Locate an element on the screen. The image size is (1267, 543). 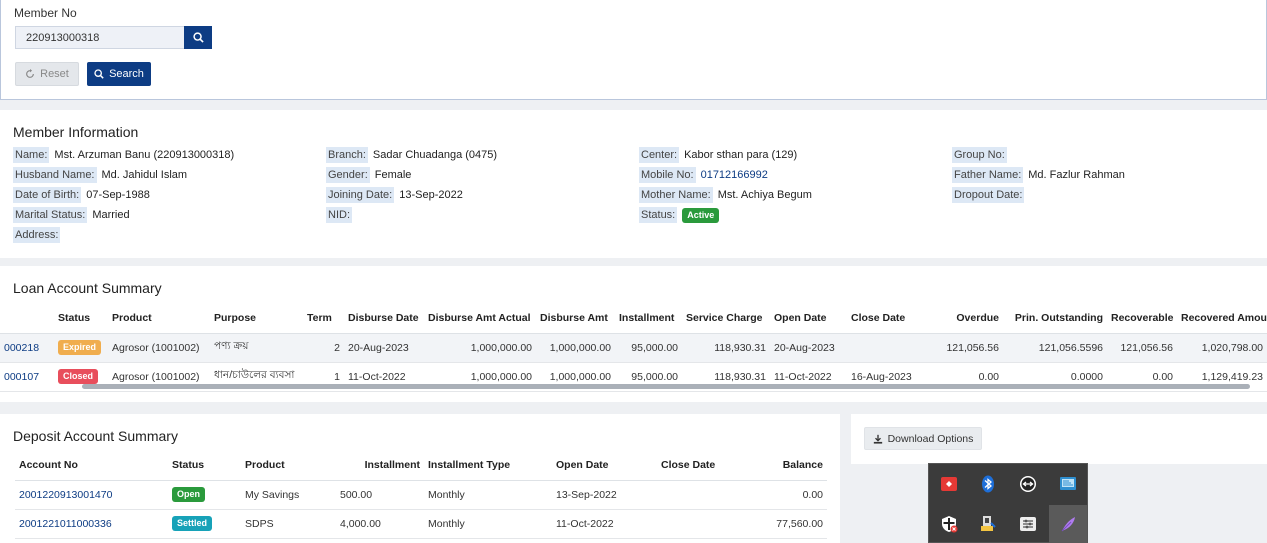
field-date-of-birth: Date of Birth: 07-Sep-1988 is located at coordinates (81, 195).